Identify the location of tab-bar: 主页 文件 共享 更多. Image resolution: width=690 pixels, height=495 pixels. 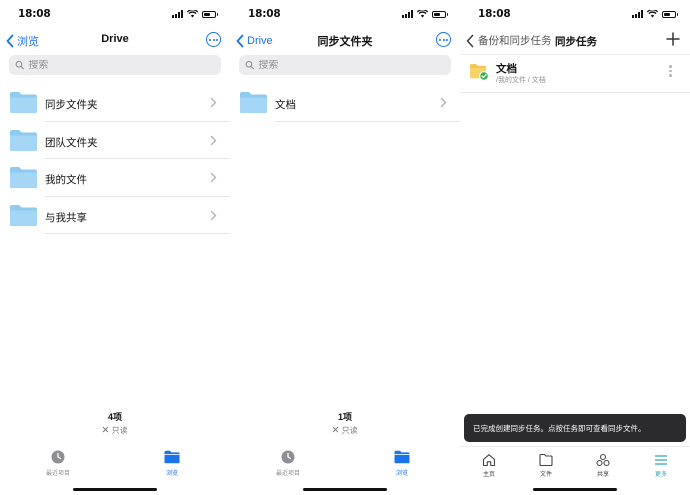
(575, 462).